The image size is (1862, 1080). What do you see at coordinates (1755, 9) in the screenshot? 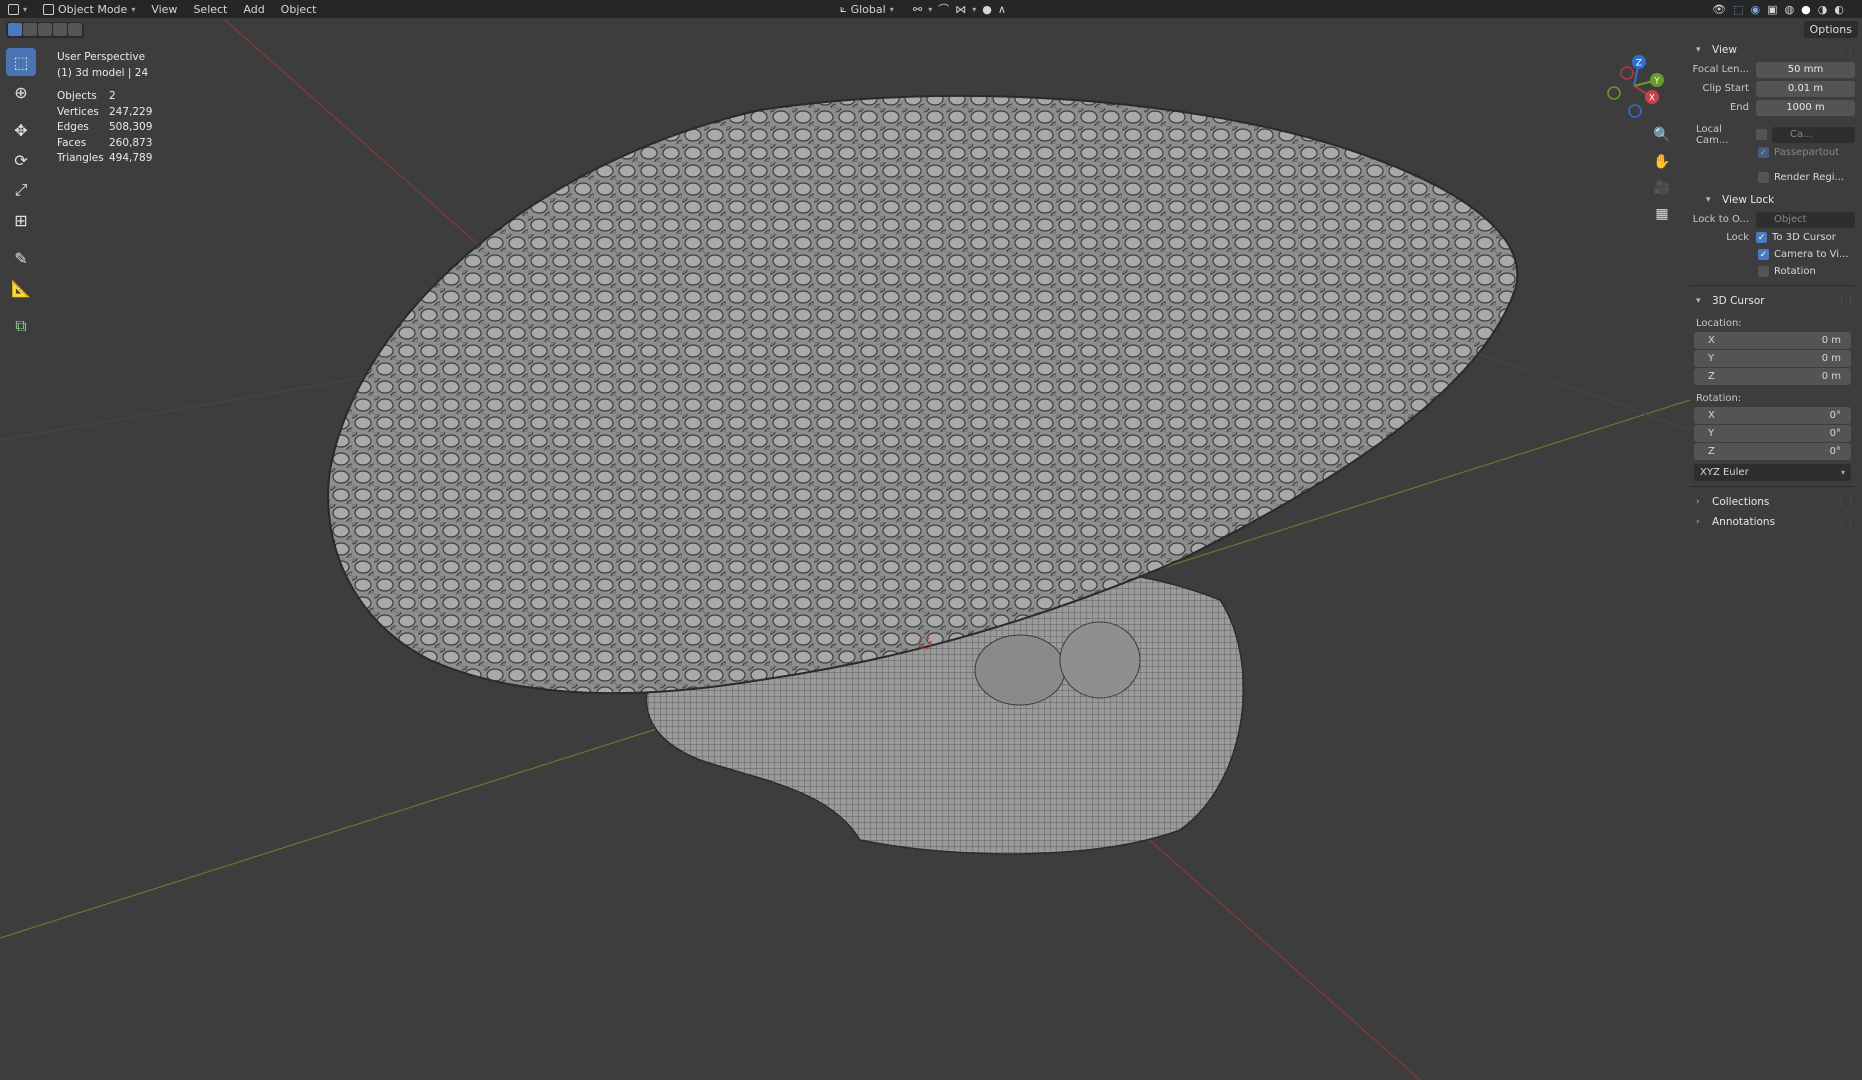
I see `overlay-toggle-icon: ◉` at bounding box center [1755, 9].